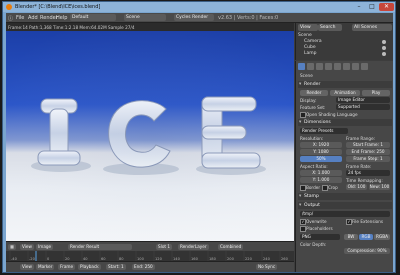  Describe the element at coordinates (27, 266) in the screenshot. I see `timeline-view-menu: View` at that location.